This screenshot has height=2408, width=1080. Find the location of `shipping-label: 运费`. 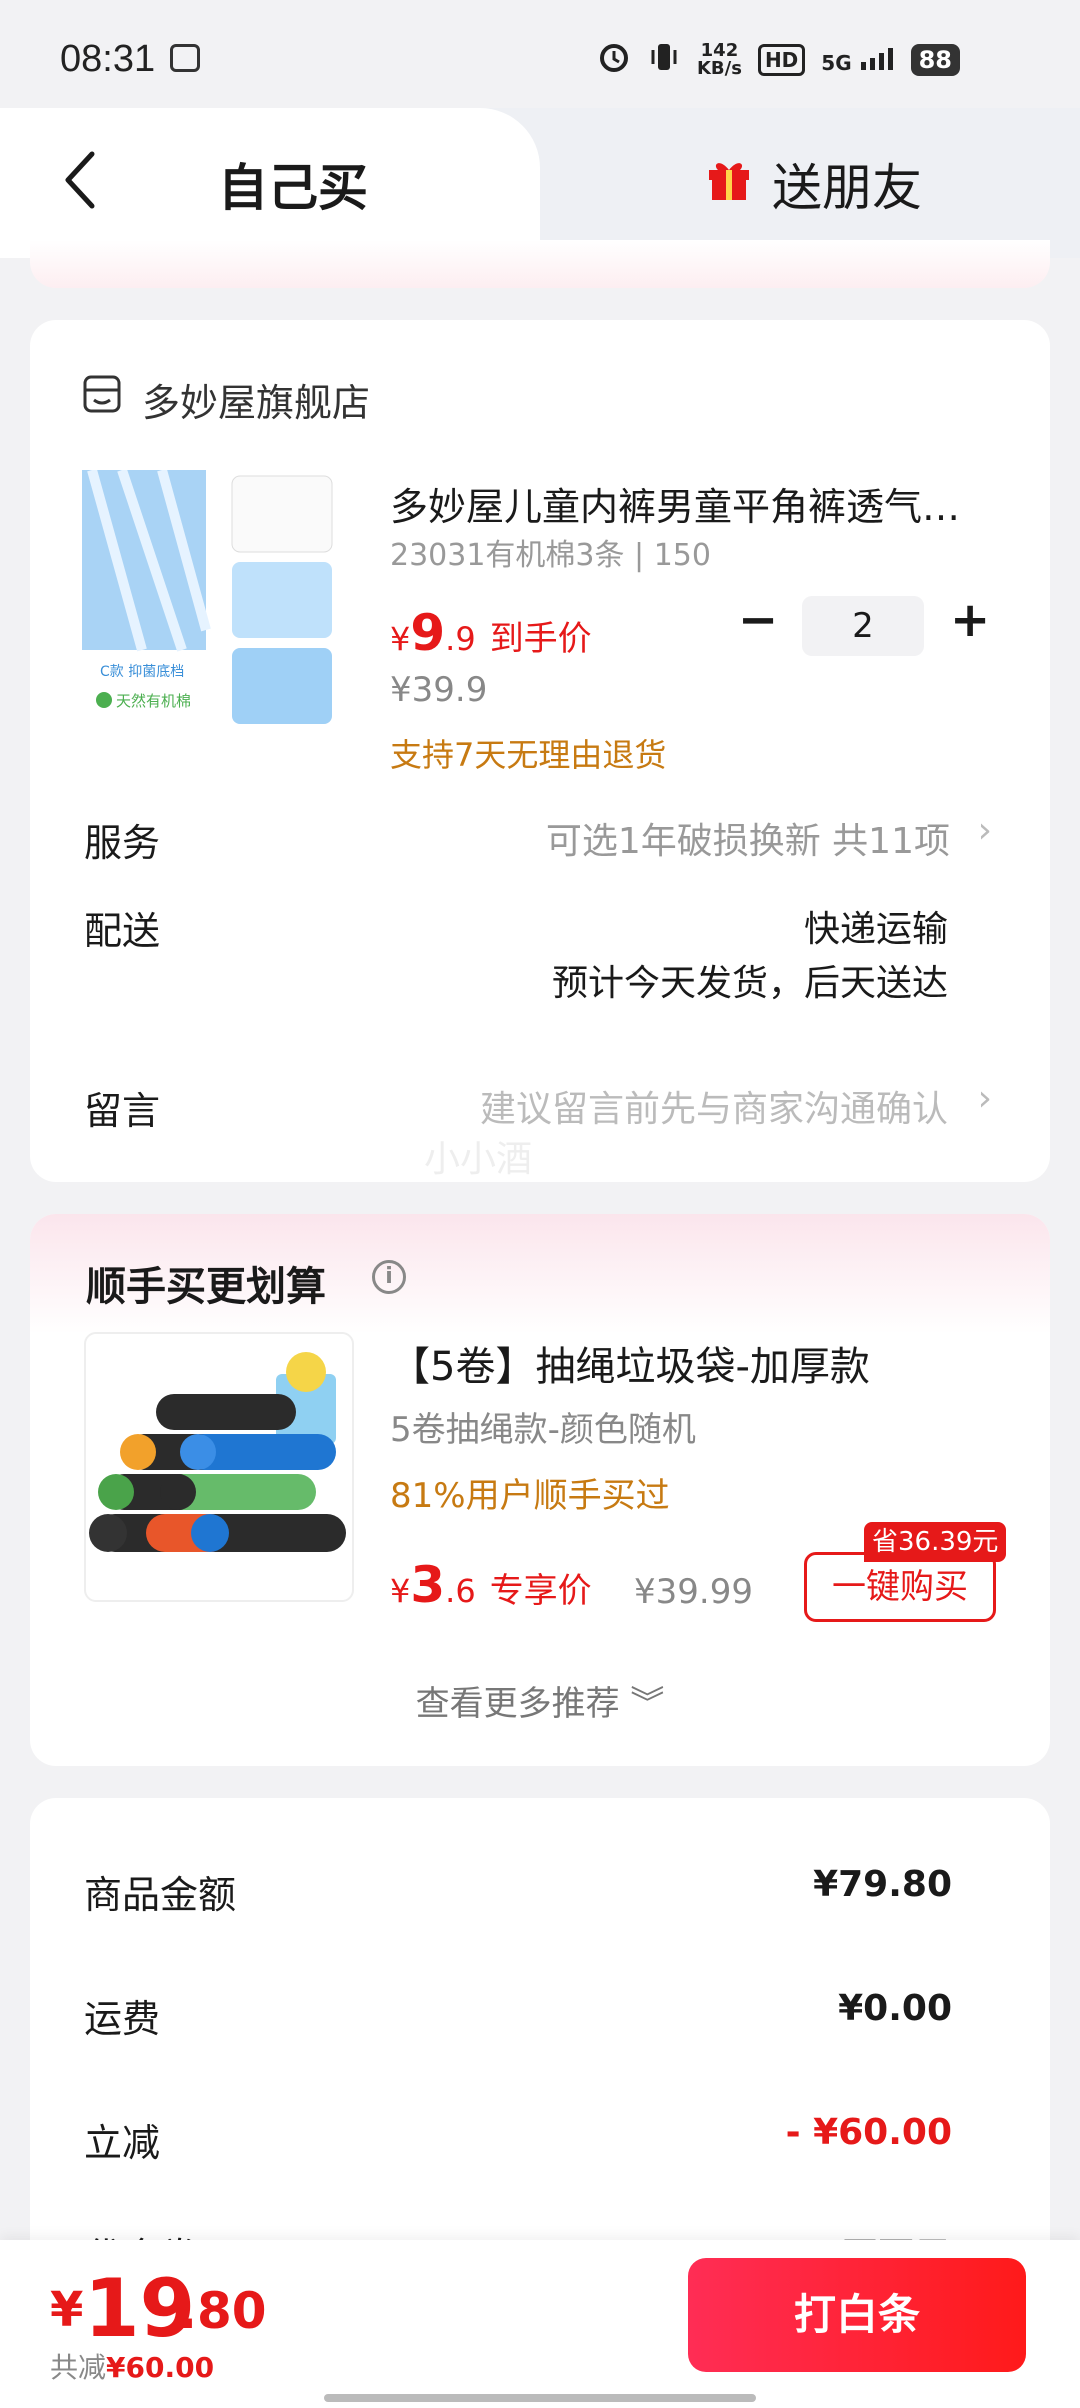

shipping-label: 运费 is located at coordinates (122, 2019).